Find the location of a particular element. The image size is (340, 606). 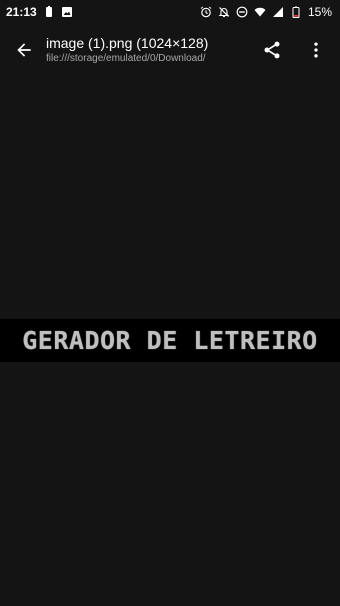

share-icon is located at coordinates (272, 50).